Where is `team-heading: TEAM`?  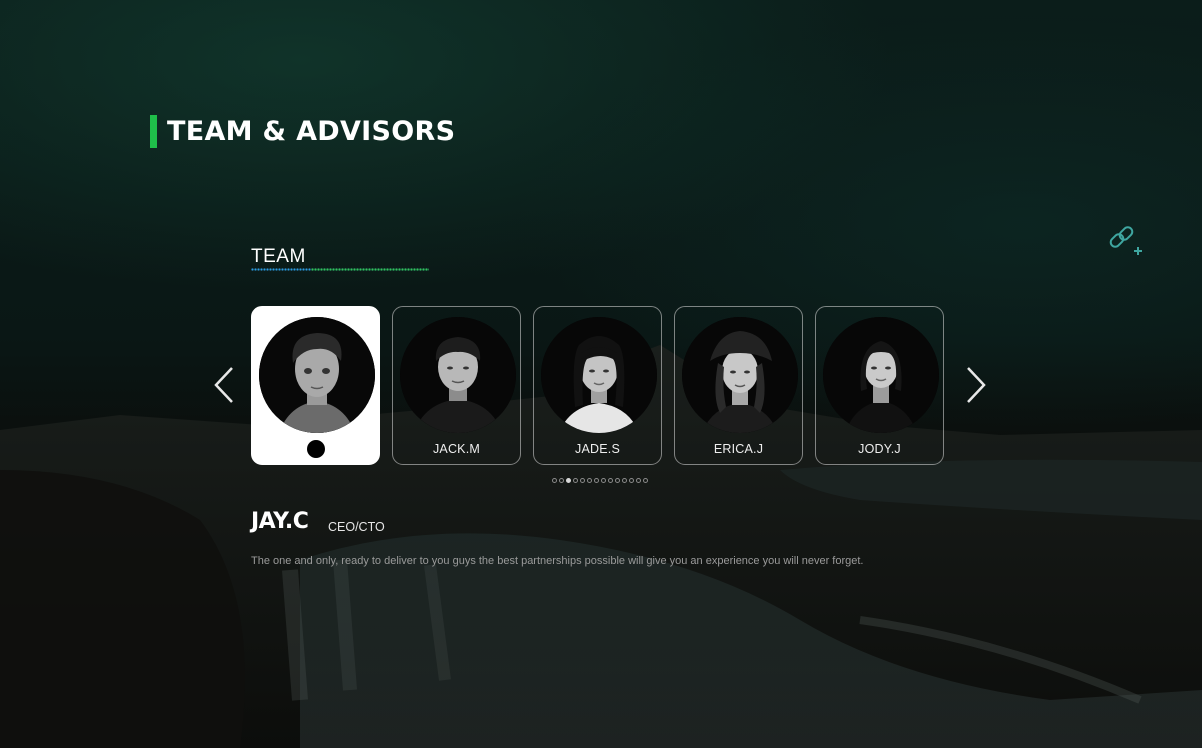
team-heading: TEAM is located at coordinates (278, 256).